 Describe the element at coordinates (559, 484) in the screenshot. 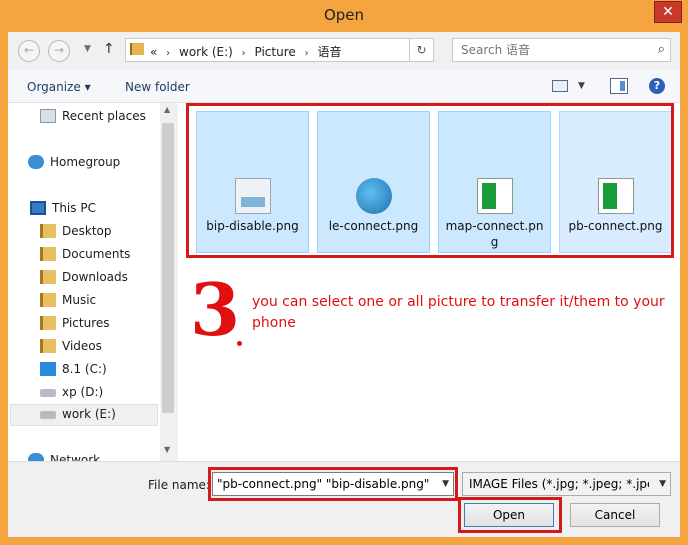

I see `file-type-value: IMAGE Files (*.jpg; *.jpeg; *.jpe;` at that location.